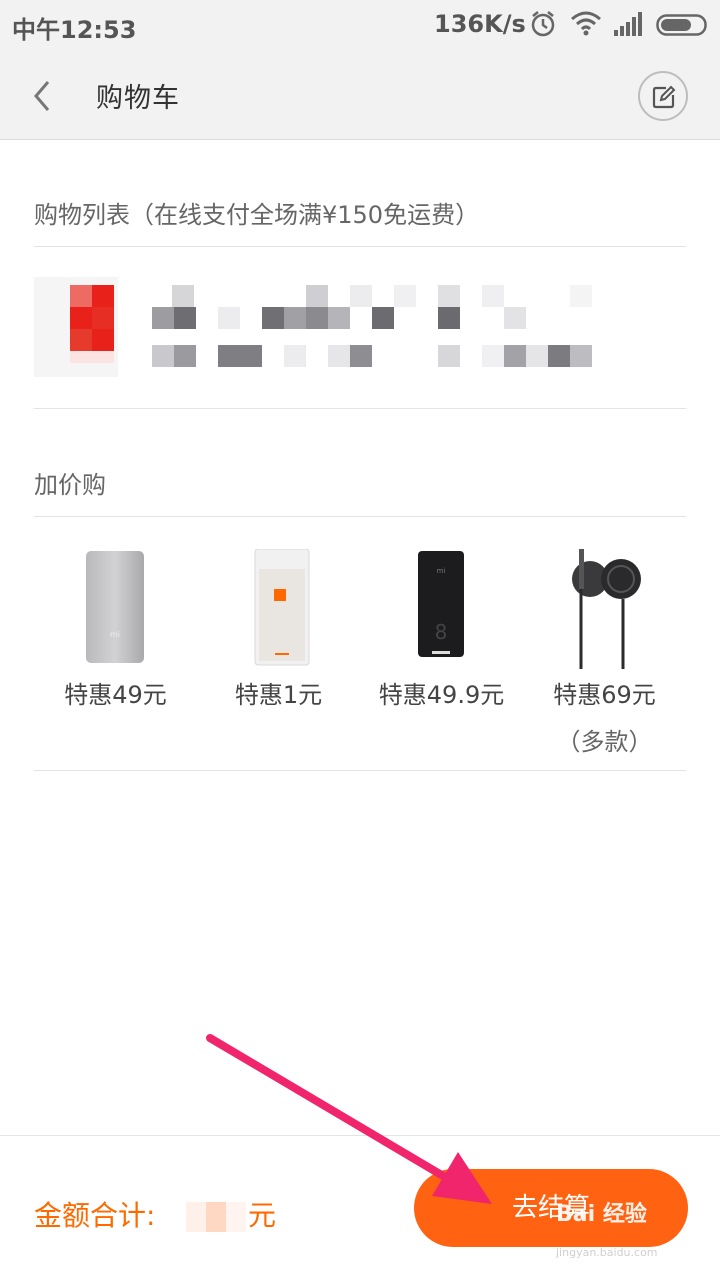  I want to click on battery-icon, so click(683, 27).